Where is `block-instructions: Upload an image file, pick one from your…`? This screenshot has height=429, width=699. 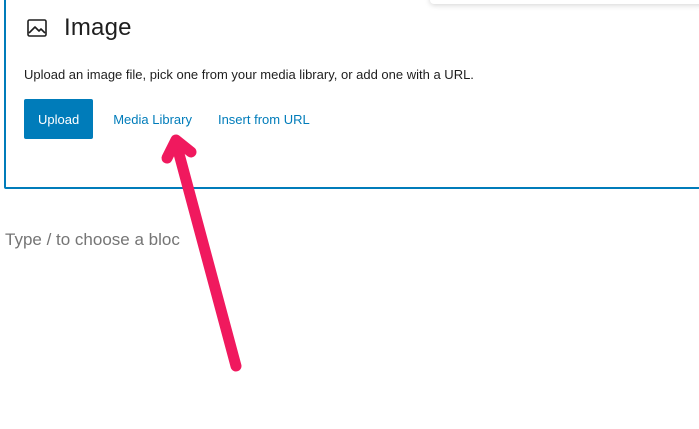
block-instructions: Upload an image file, pick one from your… is located at coordinates (249, 74).